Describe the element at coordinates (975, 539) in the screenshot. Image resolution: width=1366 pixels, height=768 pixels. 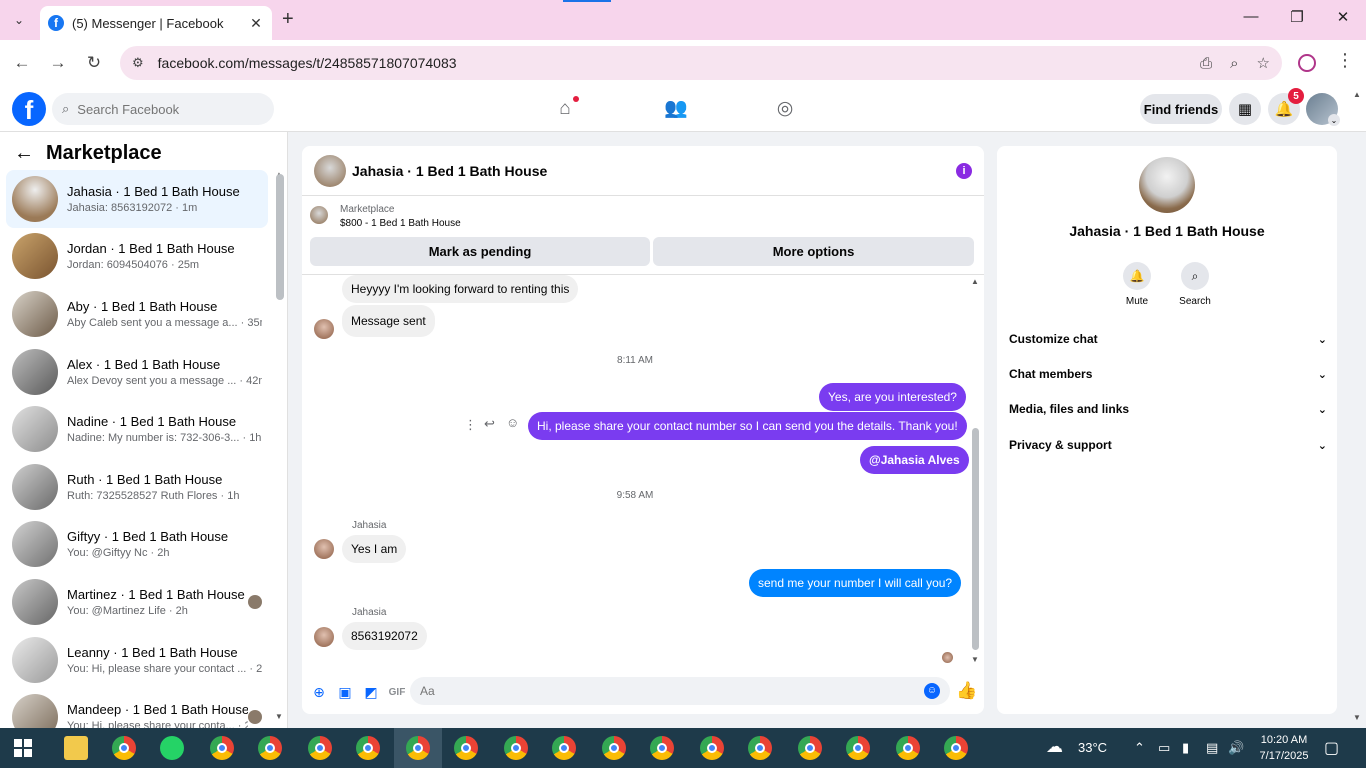
I see `chat-scrollbar` at that location.